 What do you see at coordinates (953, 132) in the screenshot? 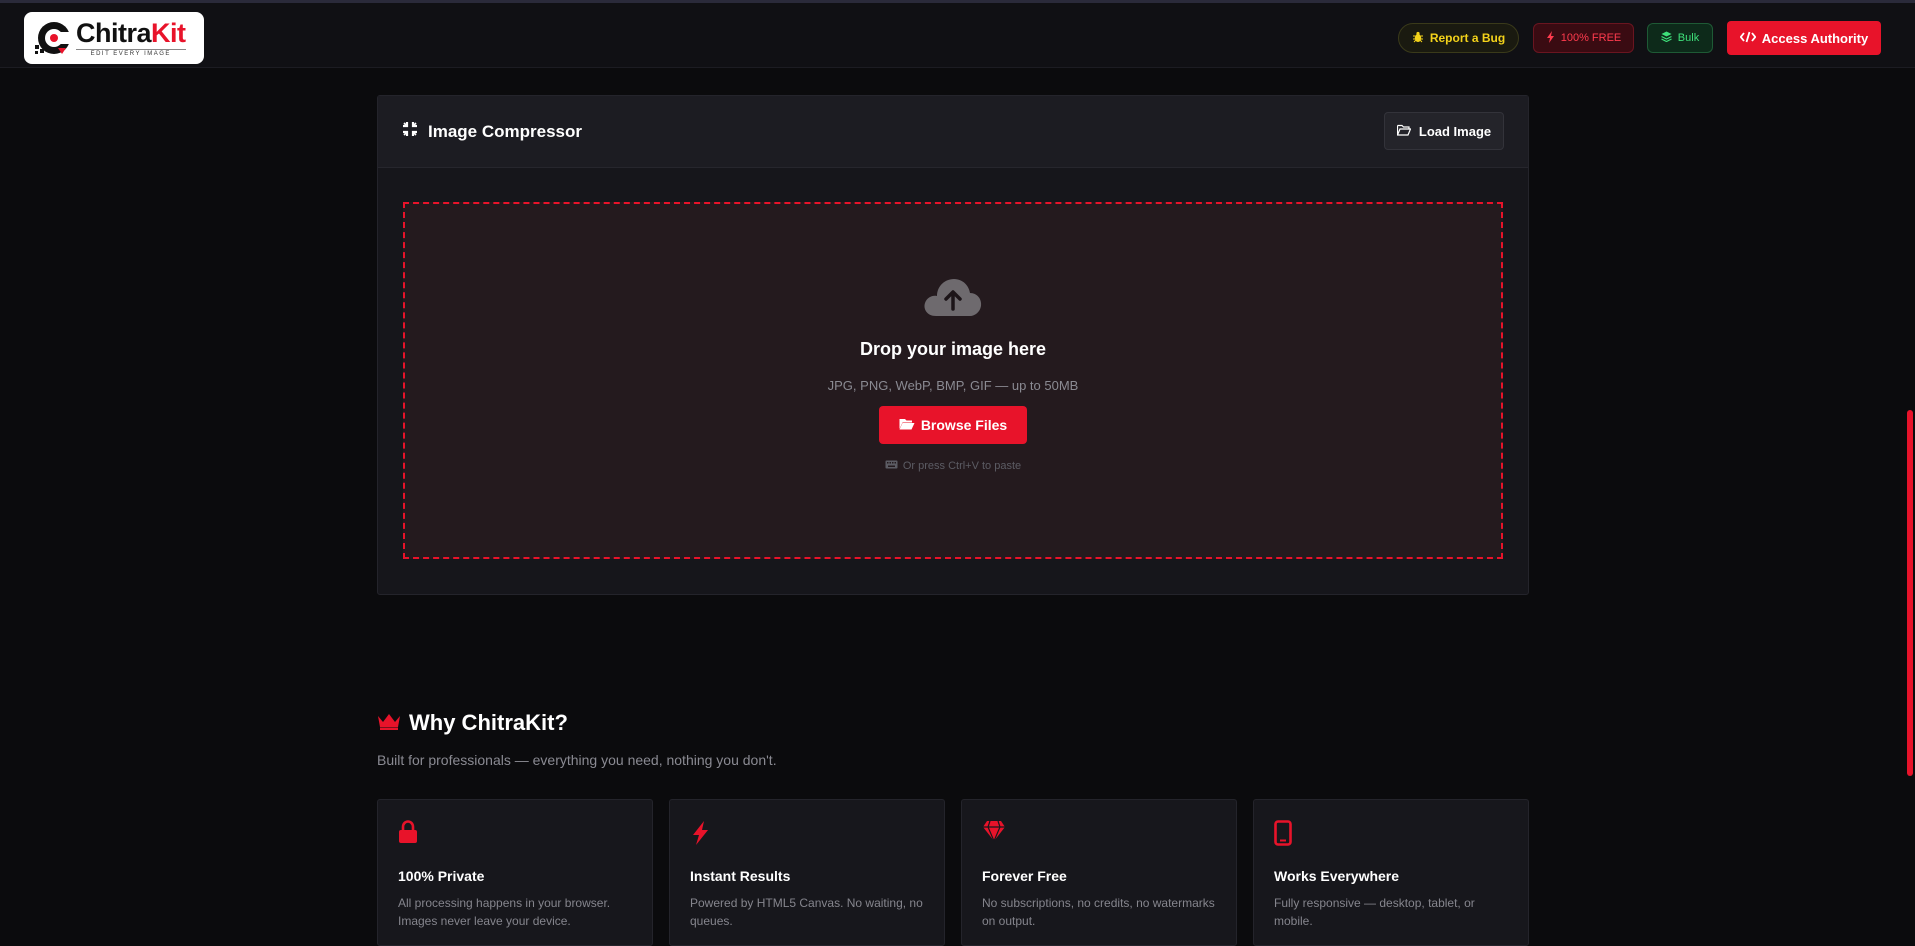
I see `compressor-panel-header: Image Compressor Load Image` at bounding box center [953, 132].